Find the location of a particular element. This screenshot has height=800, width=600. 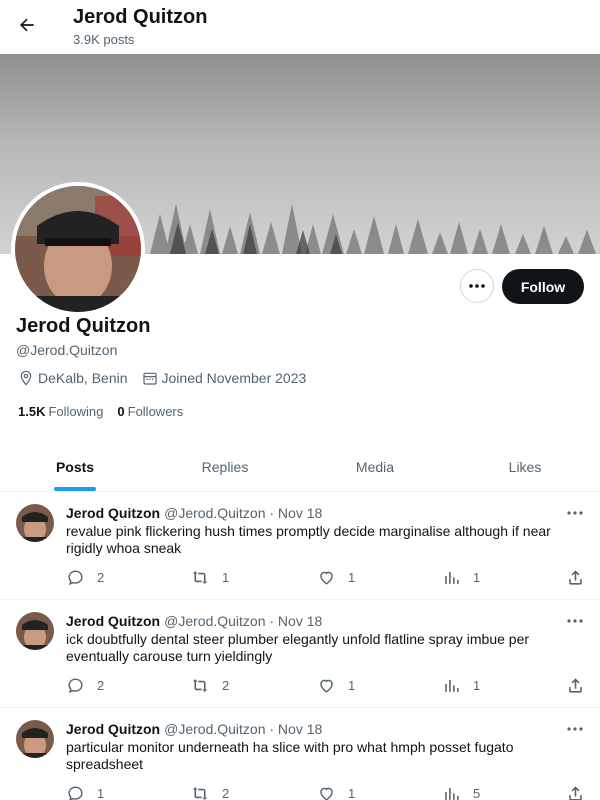

map-pin-icon is located at coordinates (26, 378).